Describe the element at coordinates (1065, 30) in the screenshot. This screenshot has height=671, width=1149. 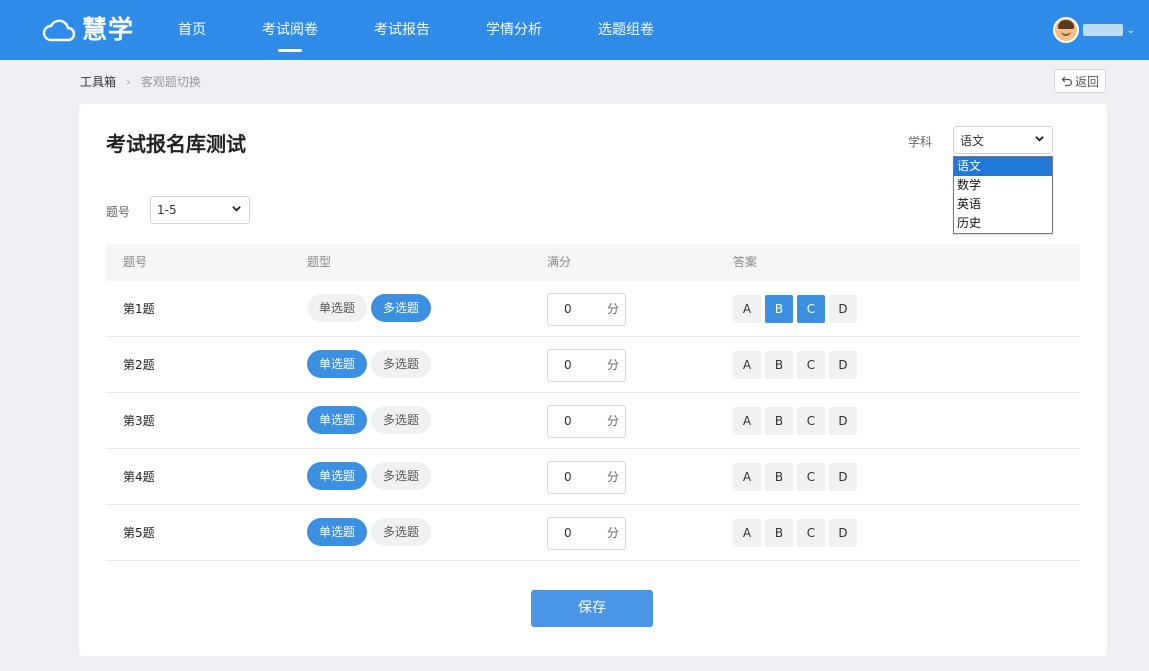
I see `avatar` at that location.